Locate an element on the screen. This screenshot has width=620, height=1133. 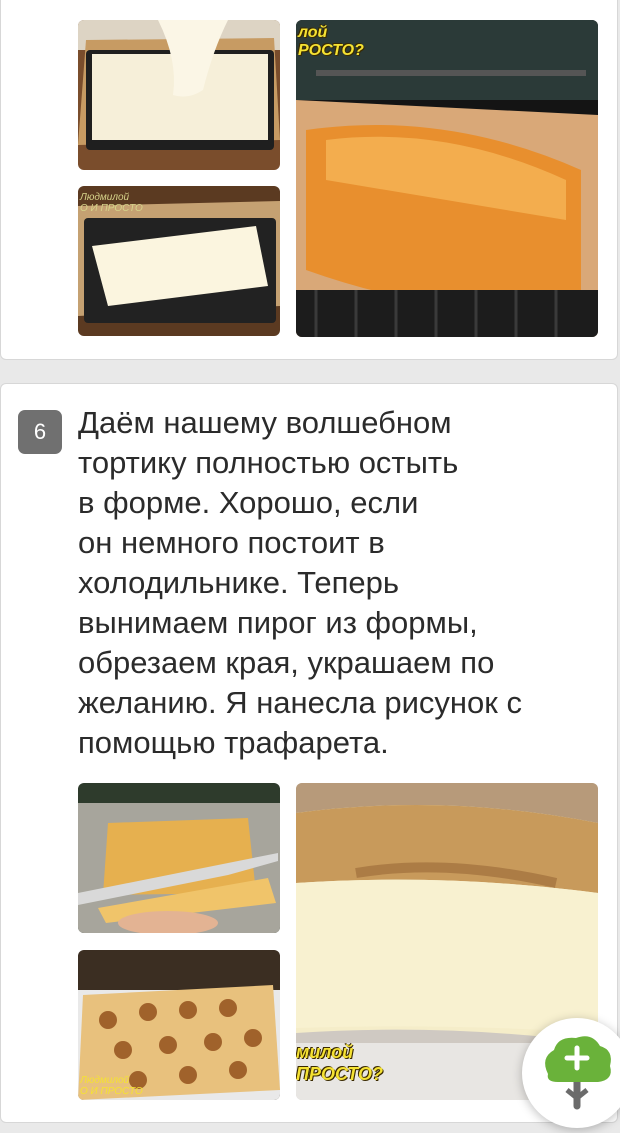
add-floating-button is located at coordinates (571, 1073).